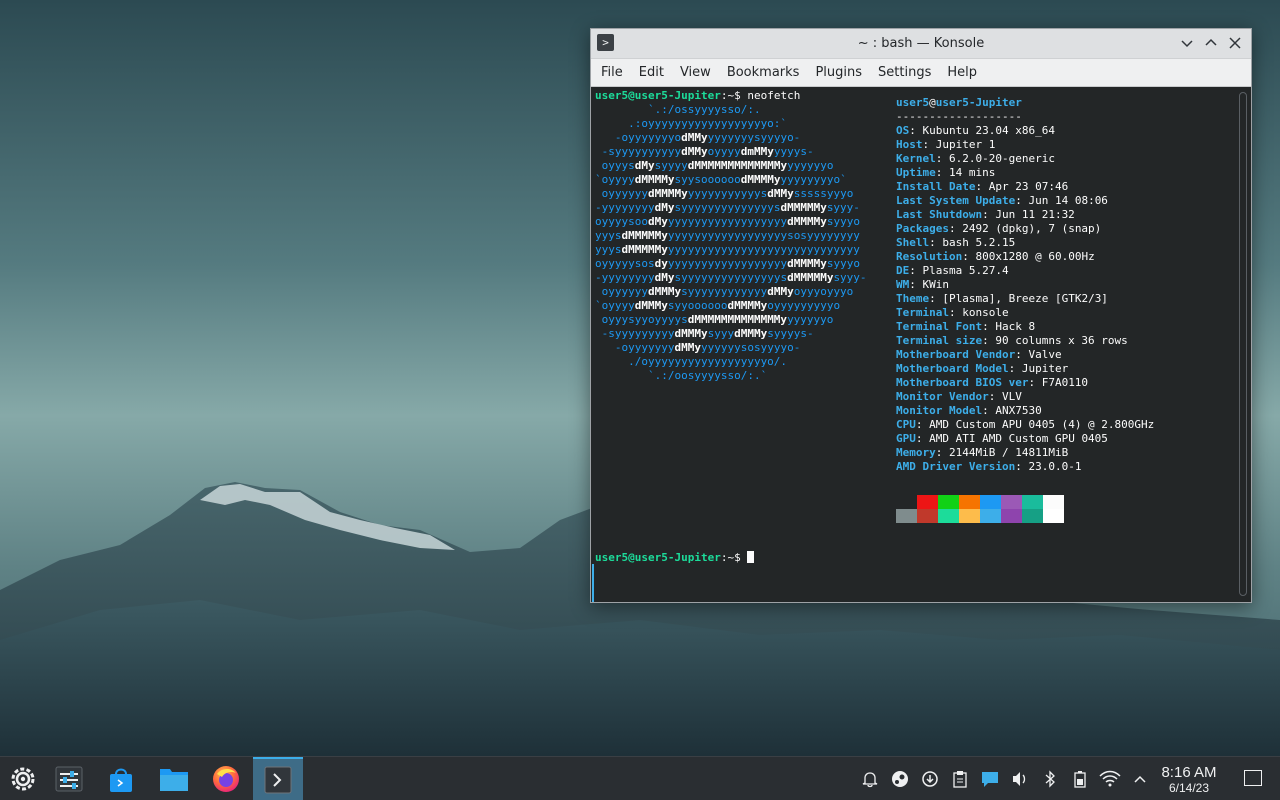 Image resolution: width=1280 pixels, height=800 pixels. I want to click on info-key: Motherboard BIOS ver, so click(962, 382).